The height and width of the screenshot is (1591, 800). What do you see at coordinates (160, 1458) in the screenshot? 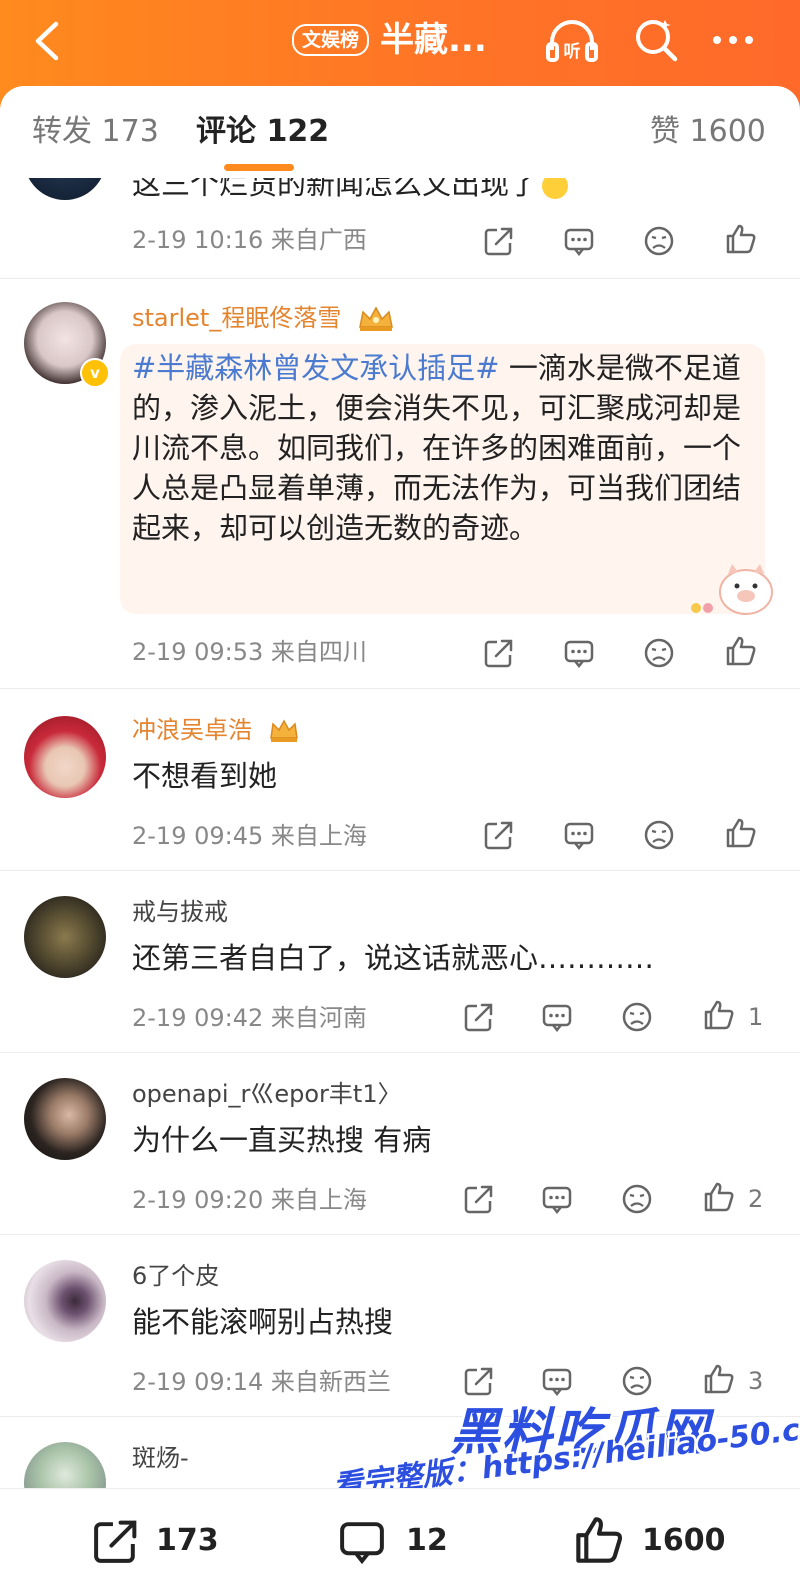
I see `comment-username: 斑炀-` at bounding box center [160, 1458].